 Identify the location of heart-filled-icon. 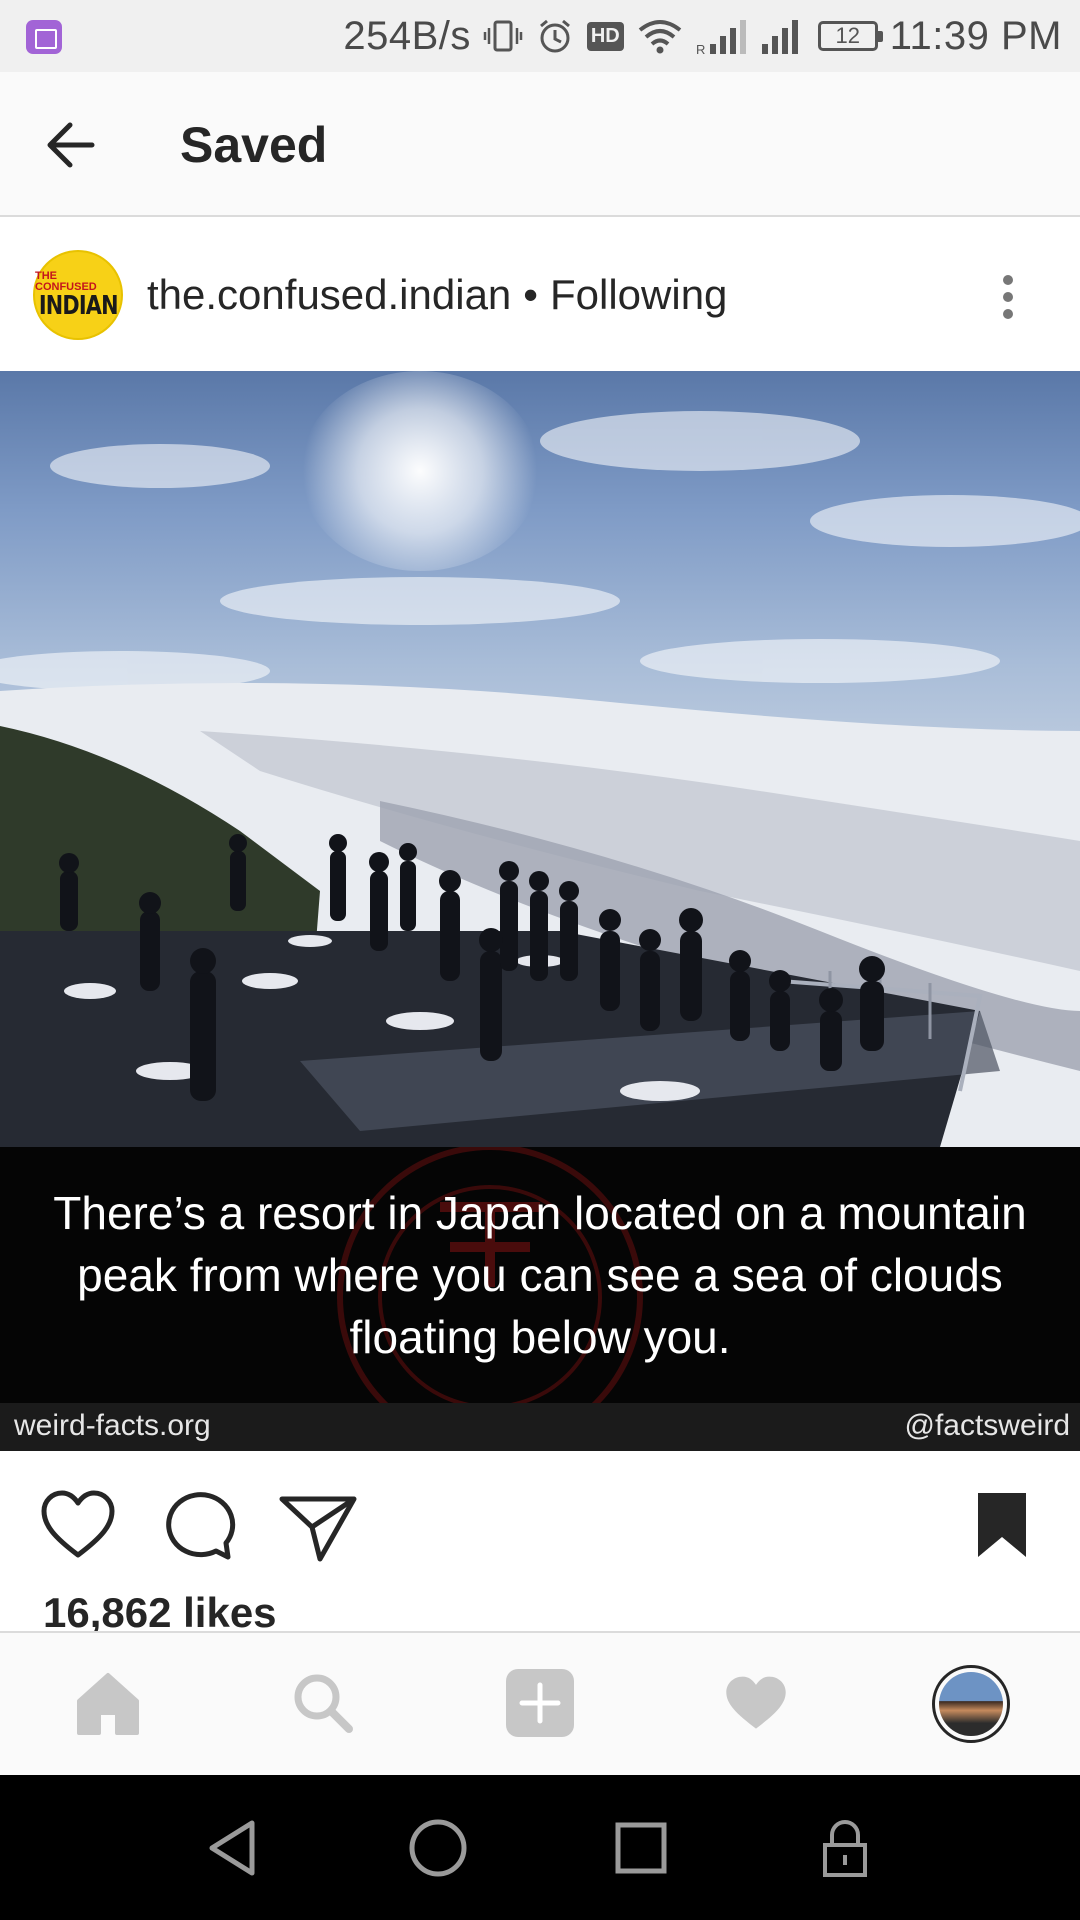
(756, 1702).